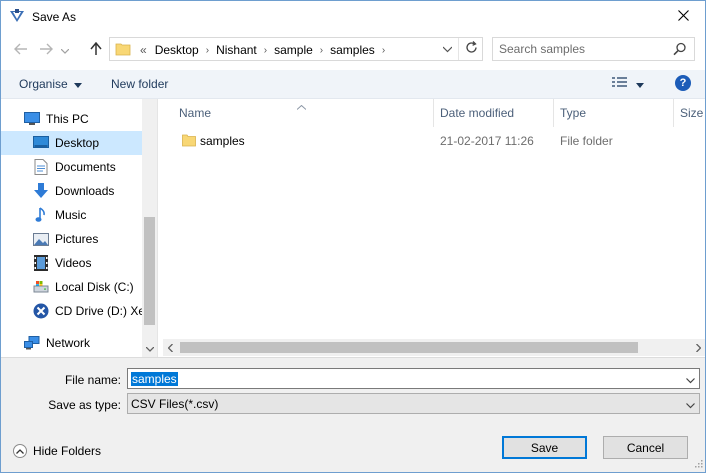  I want to click on breadcrumb-sample: sample, so click(293, 50).